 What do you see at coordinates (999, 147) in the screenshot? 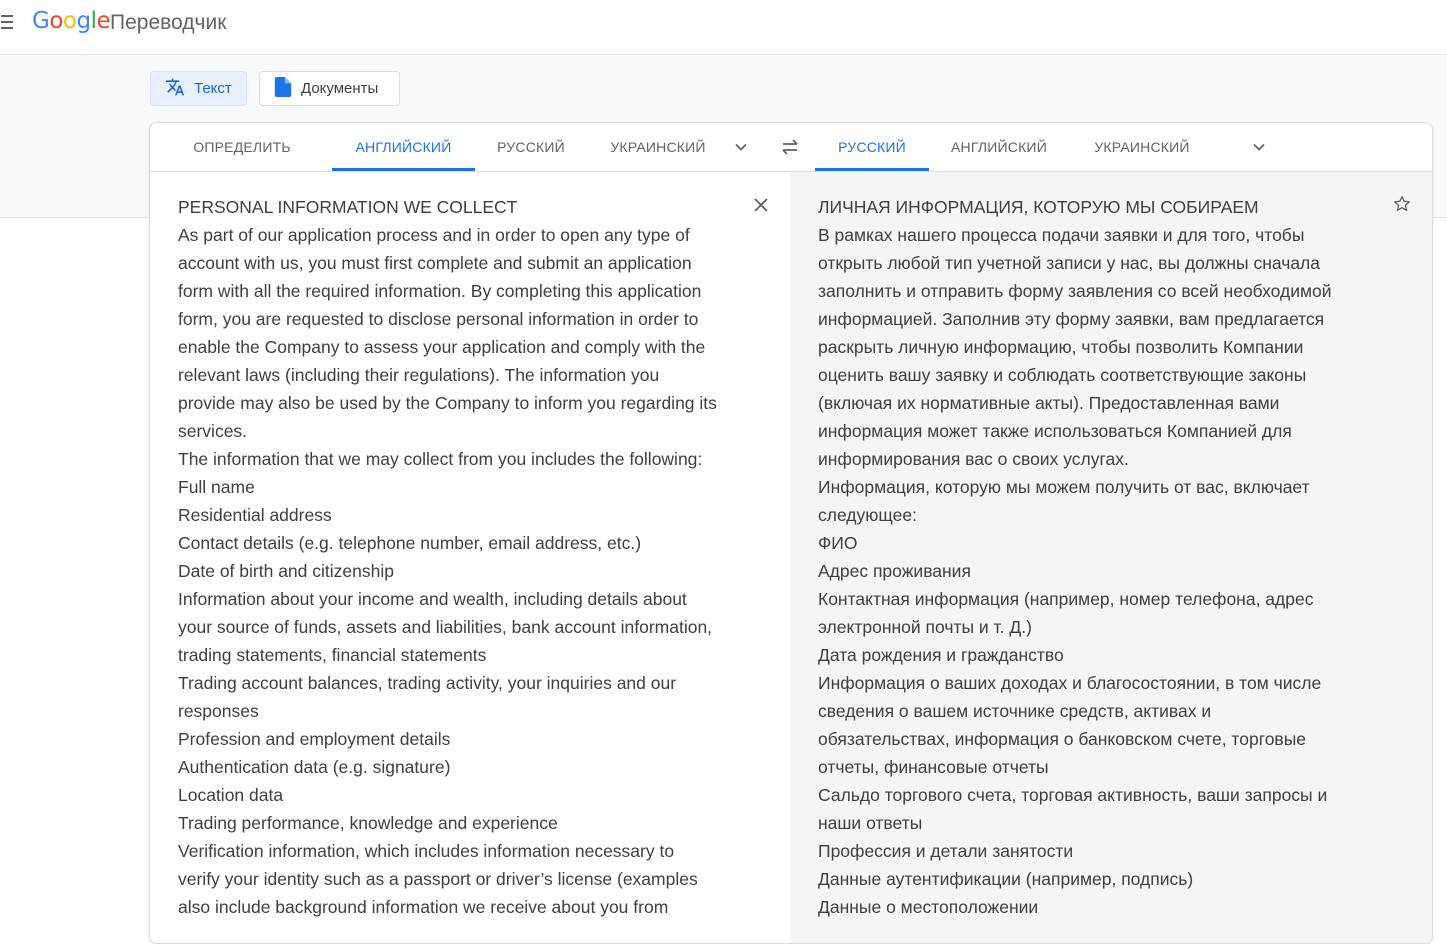
I see `target-lang-english: АНГЛИЙСКИЙ` at bounding box center [999, 147].